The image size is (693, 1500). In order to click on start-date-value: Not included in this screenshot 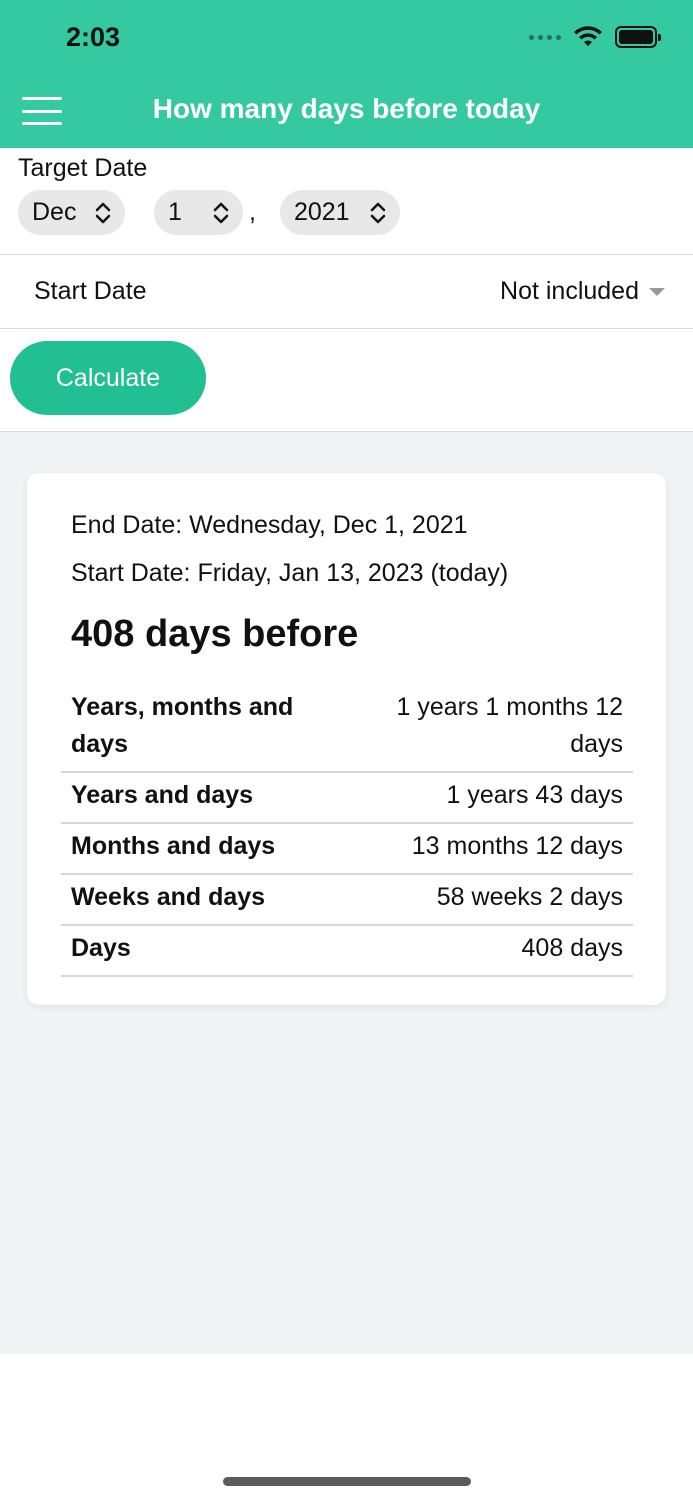, I will do `click(569, 291)`.